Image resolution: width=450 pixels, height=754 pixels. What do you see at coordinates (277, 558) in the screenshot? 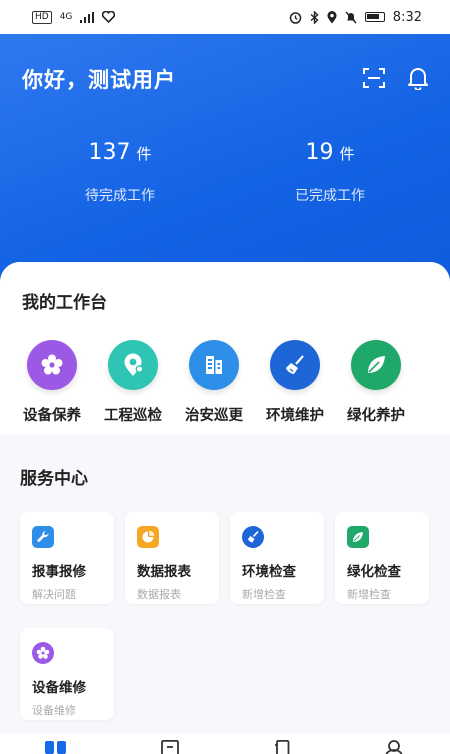
I see `service-card-environment-check: 环境检查 新增检查` at bounding box center [277, 558].